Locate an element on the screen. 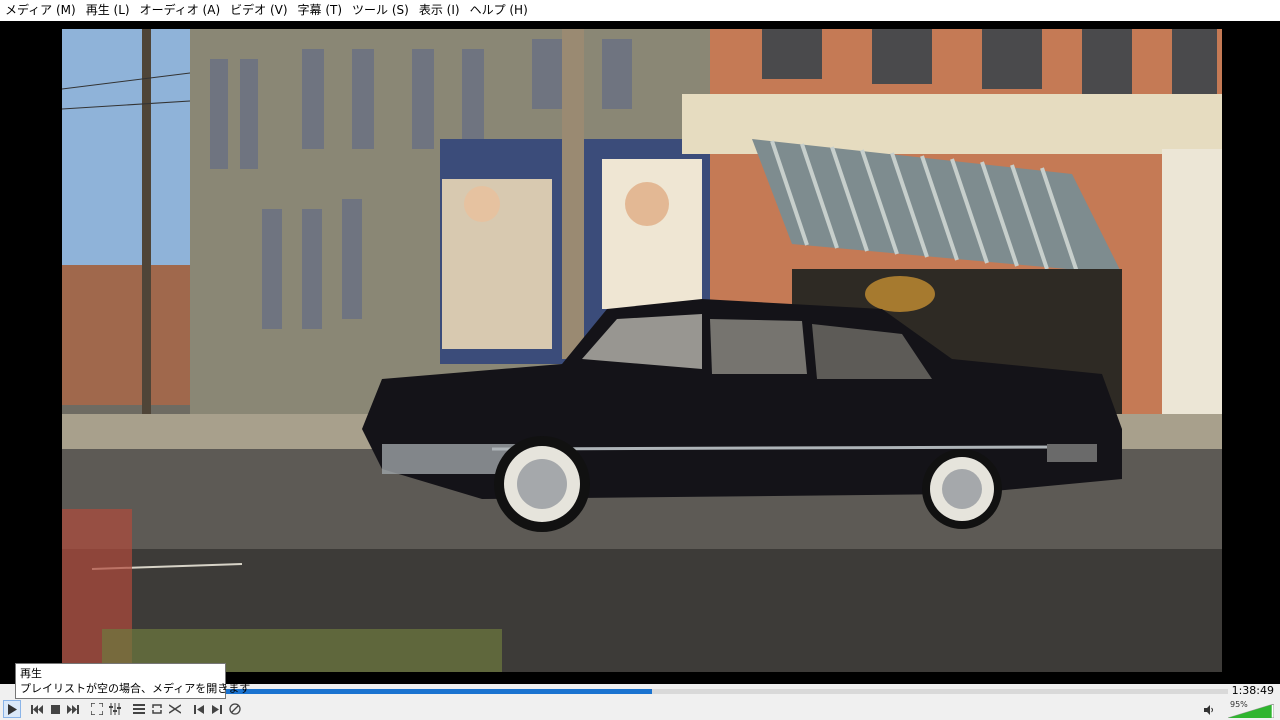 Image resolution: width=1280 pixels, height=720 pixels. loop-button is located at coordinates (157, 709).